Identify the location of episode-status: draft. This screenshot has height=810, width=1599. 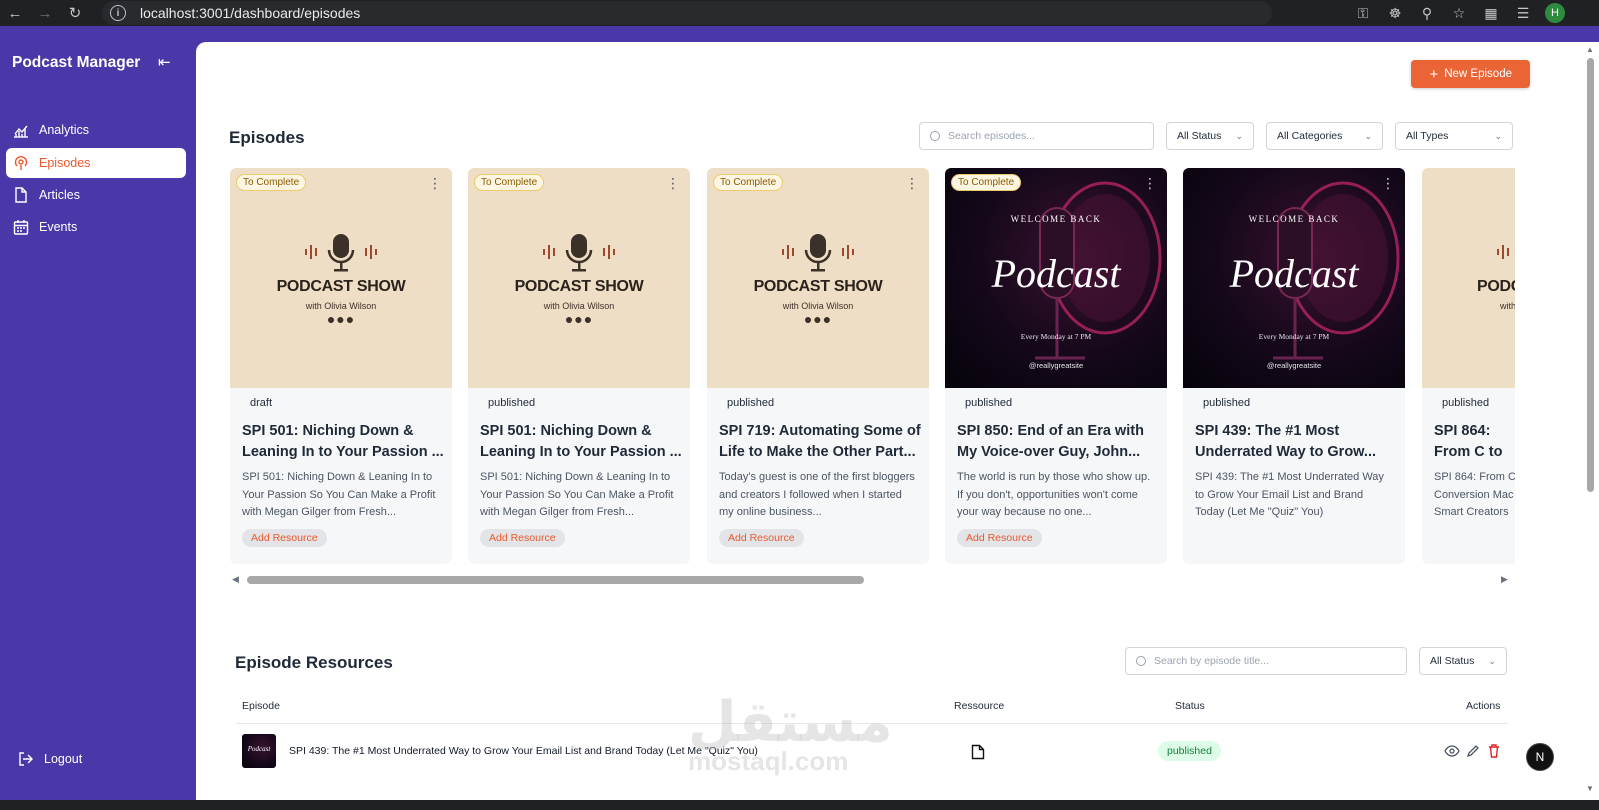
(261, 403).